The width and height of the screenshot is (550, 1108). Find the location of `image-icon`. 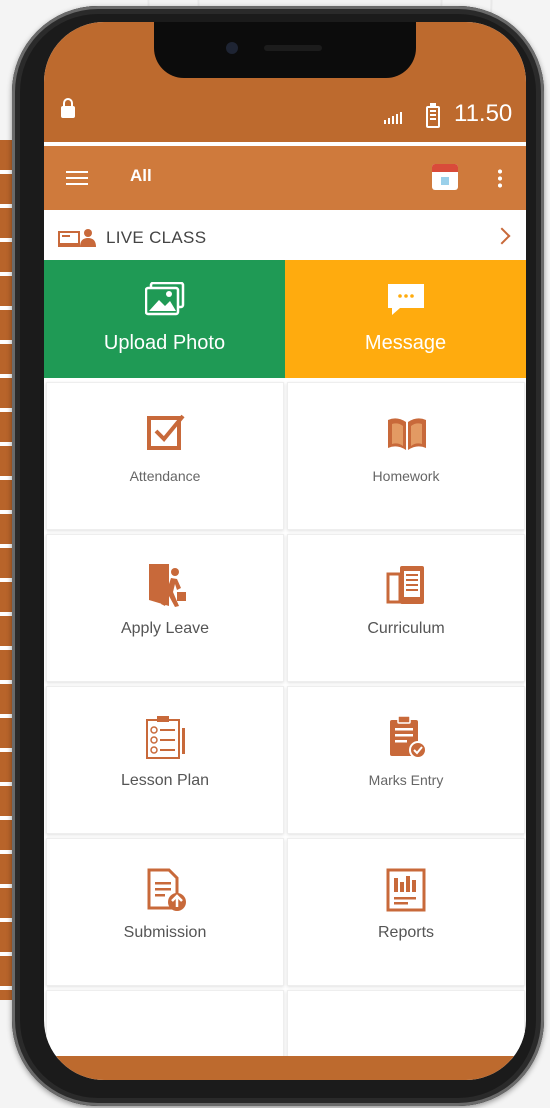

image-icon is located at coordinates (165, 299).